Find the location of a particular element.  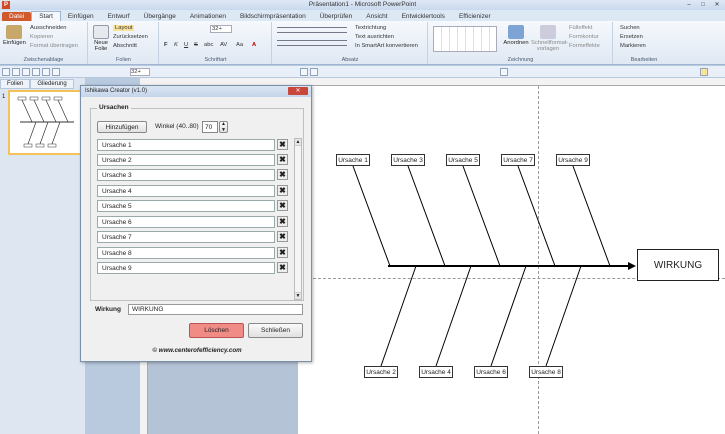

cause-input-9: Ursache 9 is located at coordinates (186, 268).